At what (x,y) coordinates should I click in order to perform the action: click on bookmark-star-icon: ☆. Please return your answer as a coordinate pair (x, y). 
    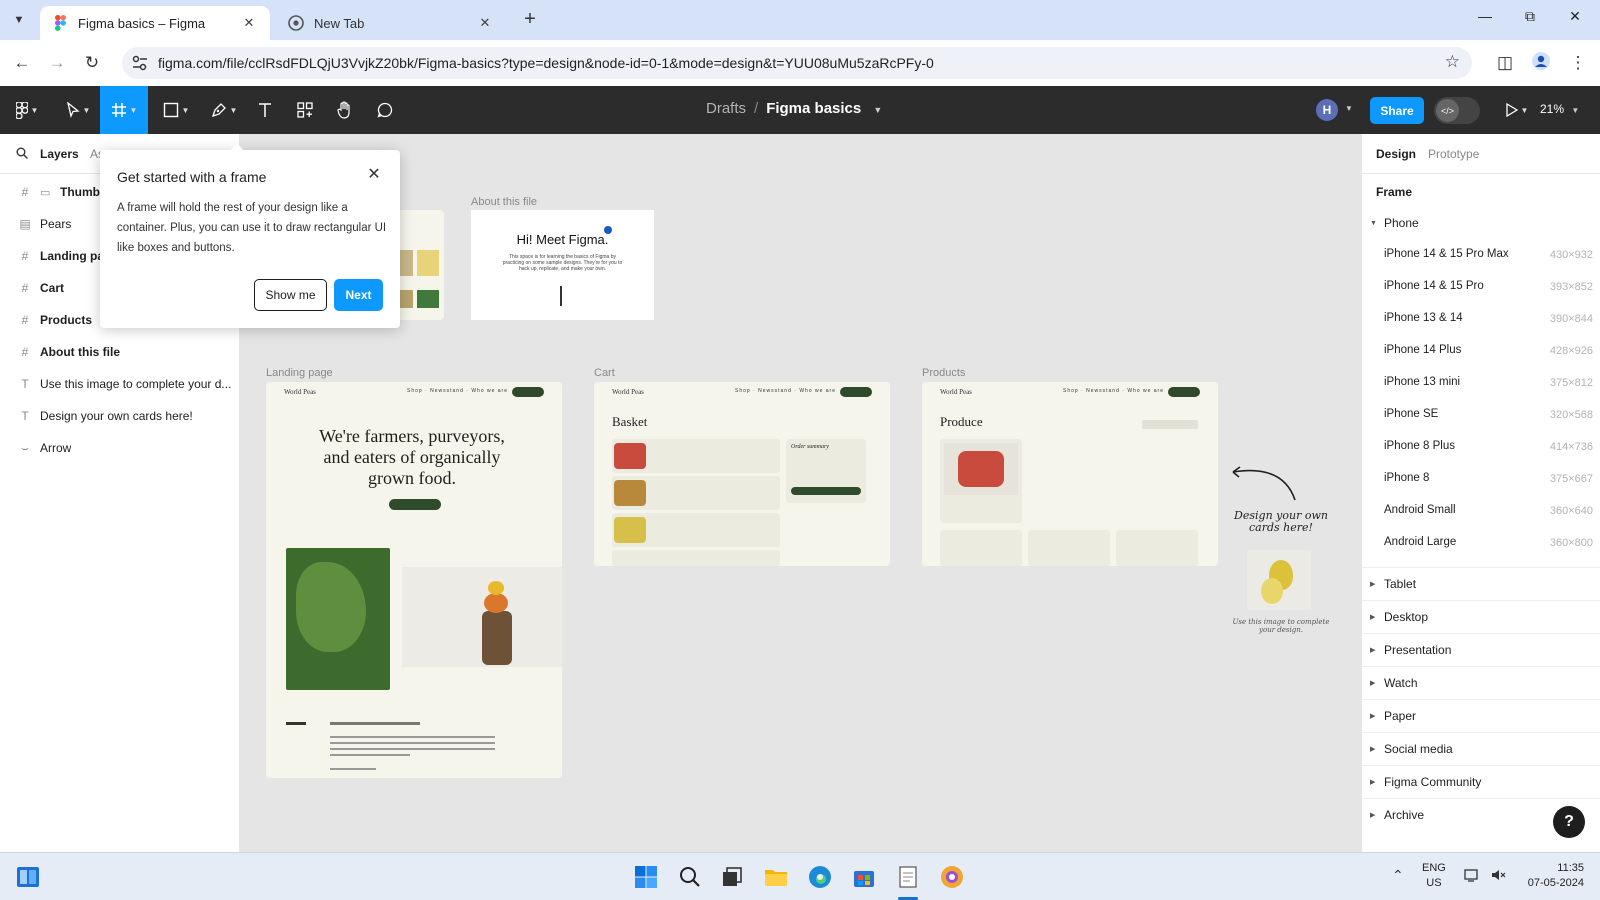
    Looking at the image, I should click on (1452, 62).